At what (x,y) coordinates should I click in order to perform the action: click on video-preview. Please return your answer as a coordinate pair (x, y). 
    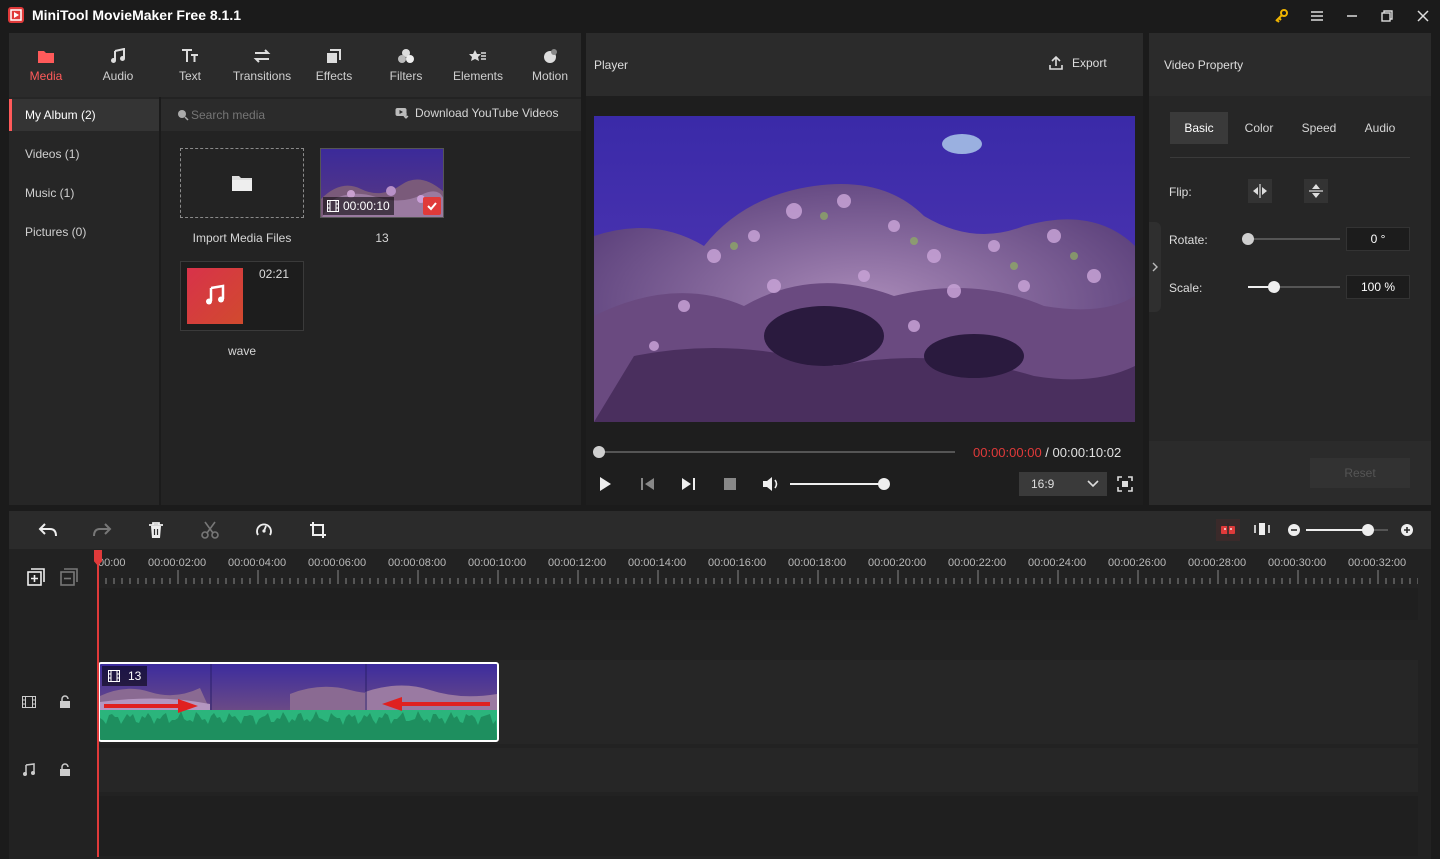
    Looking at the image, I should click on (864, 269).